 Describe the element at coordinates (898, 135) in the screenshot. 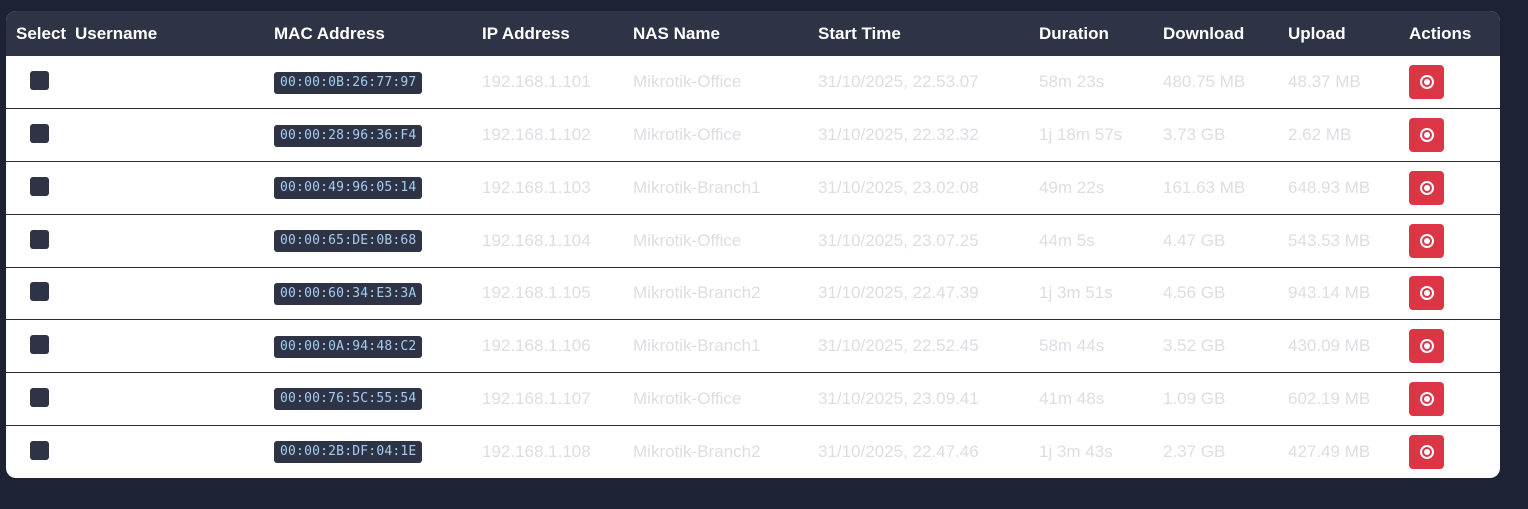

I see `start-time-cell: 31/10/2025, 22.32.32` at that location.